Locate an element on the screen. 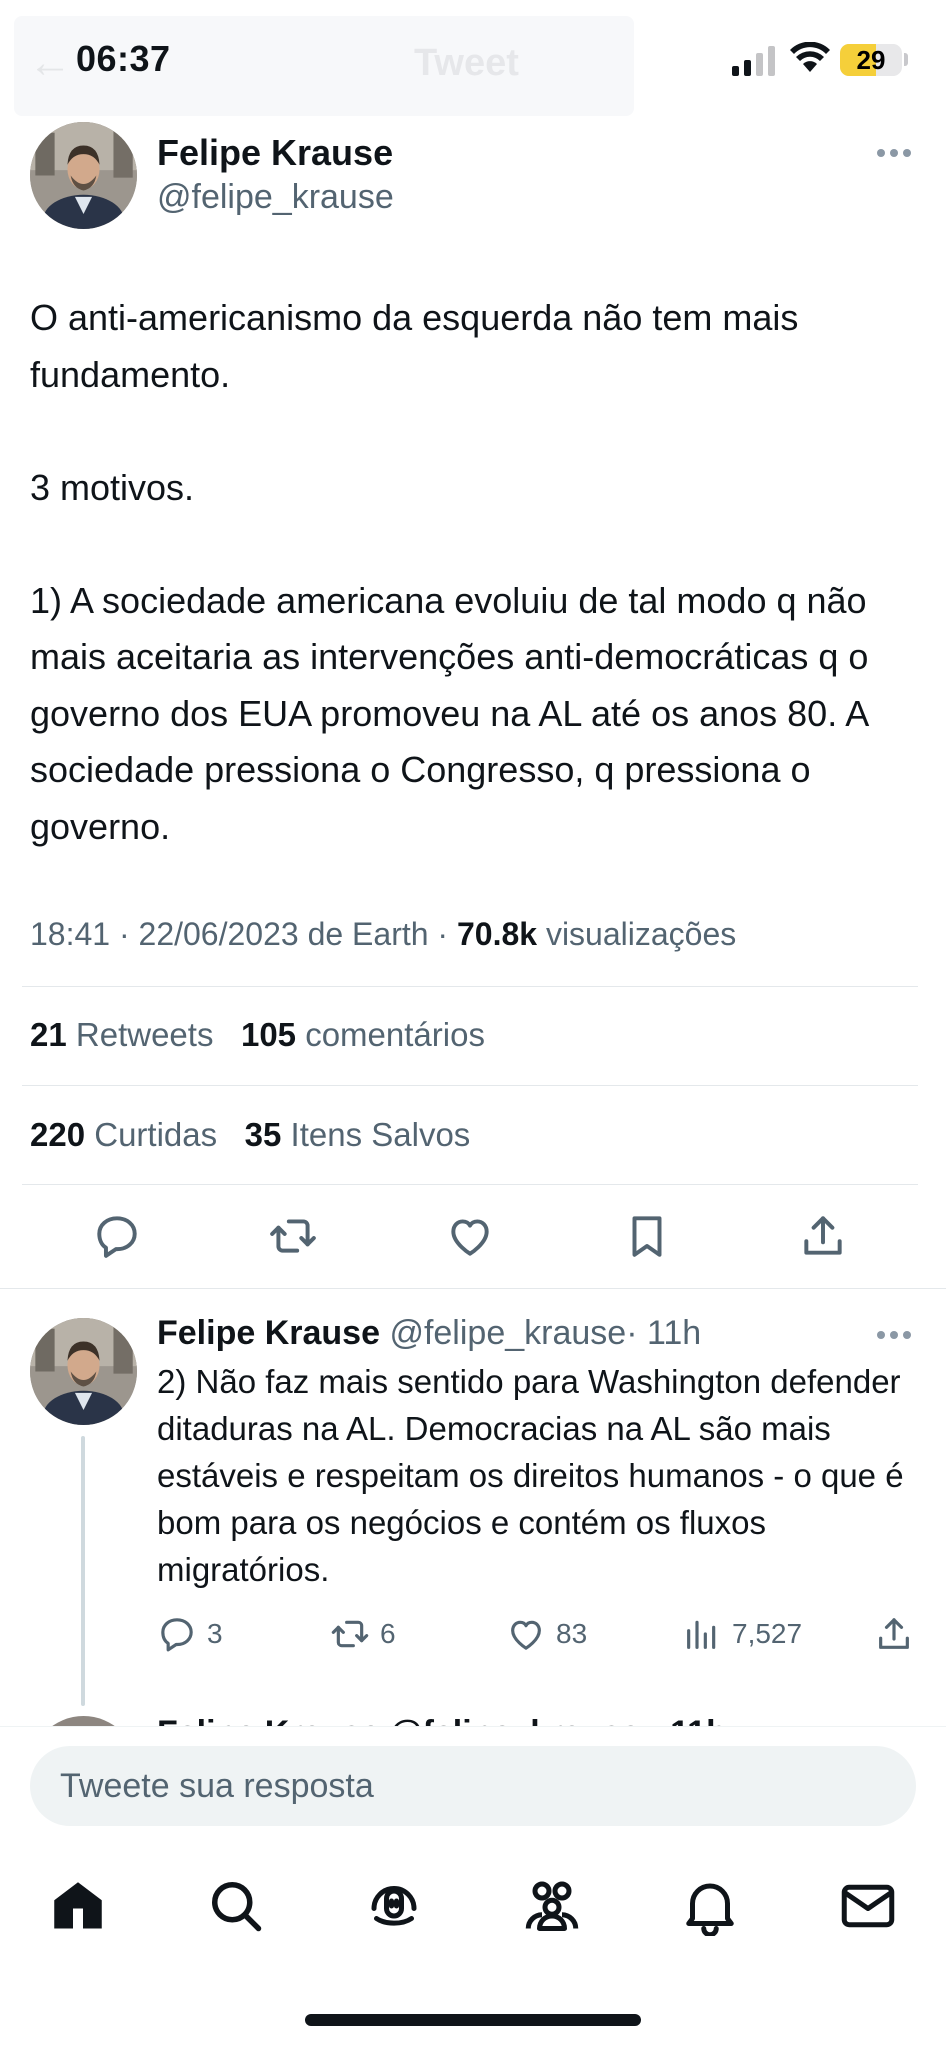  thread-line is located at coordinates (83, 1571).